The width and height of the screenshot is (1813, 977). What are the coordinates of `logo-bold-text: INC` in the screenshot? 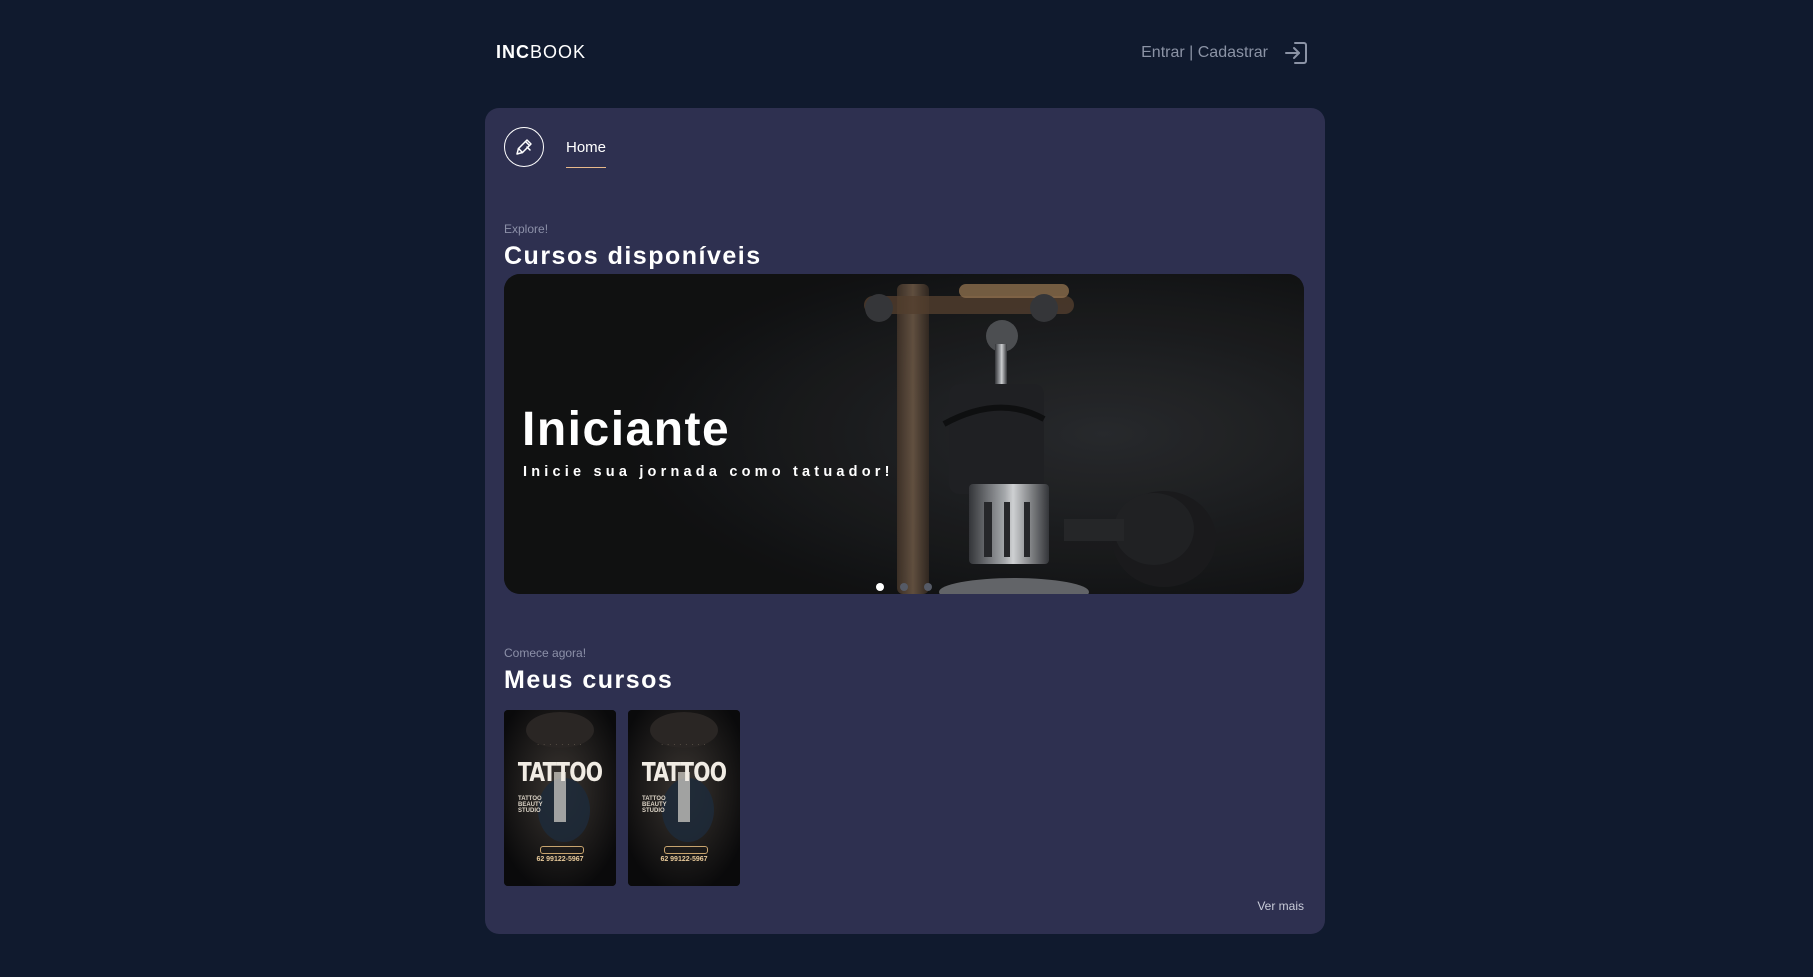 It's located at (513, 52).